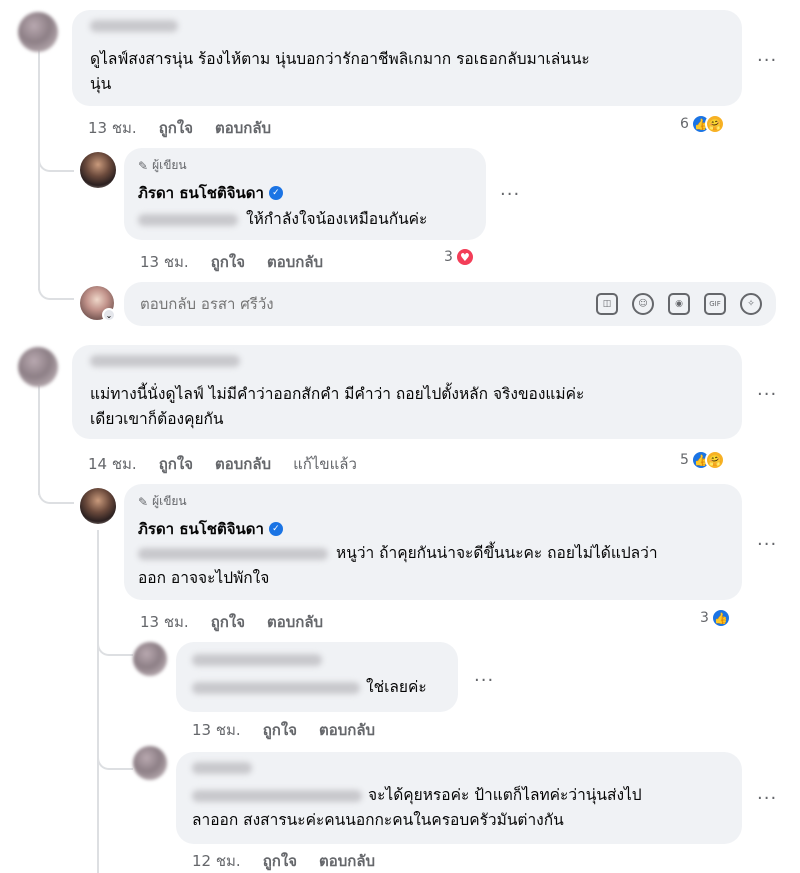 Image resolution: width=800 pixels, height=873 pixels. Describe the element at coordinates (112, 128) in the screenshot. I see `comment-time: 13 ชม.` at that location.